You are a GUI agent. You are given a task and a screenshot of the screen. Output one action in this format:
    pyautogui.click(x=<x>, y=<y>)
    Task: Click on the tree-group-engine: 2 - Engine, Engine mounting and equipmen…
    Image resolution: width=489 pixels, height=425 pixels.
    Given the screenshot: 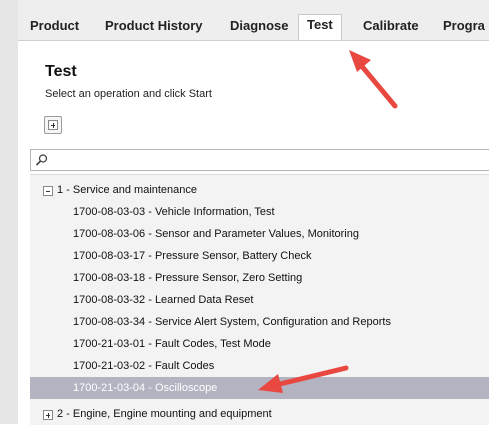 What is the action you would take?
    pyautogui.click(x=259, y=414)
    